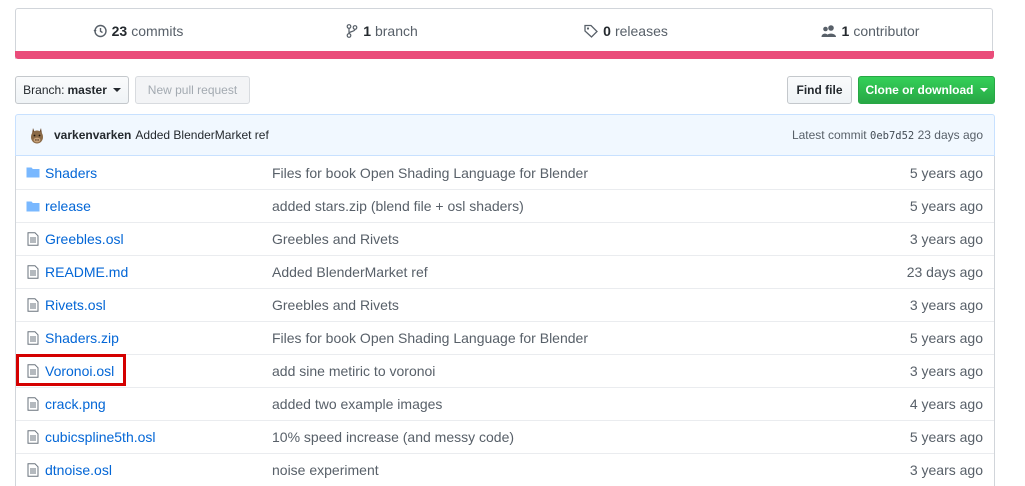 The image size is (1025, 486). I want to click on file-commit-message: Added BlenderMarket ref, so click(350, 272).